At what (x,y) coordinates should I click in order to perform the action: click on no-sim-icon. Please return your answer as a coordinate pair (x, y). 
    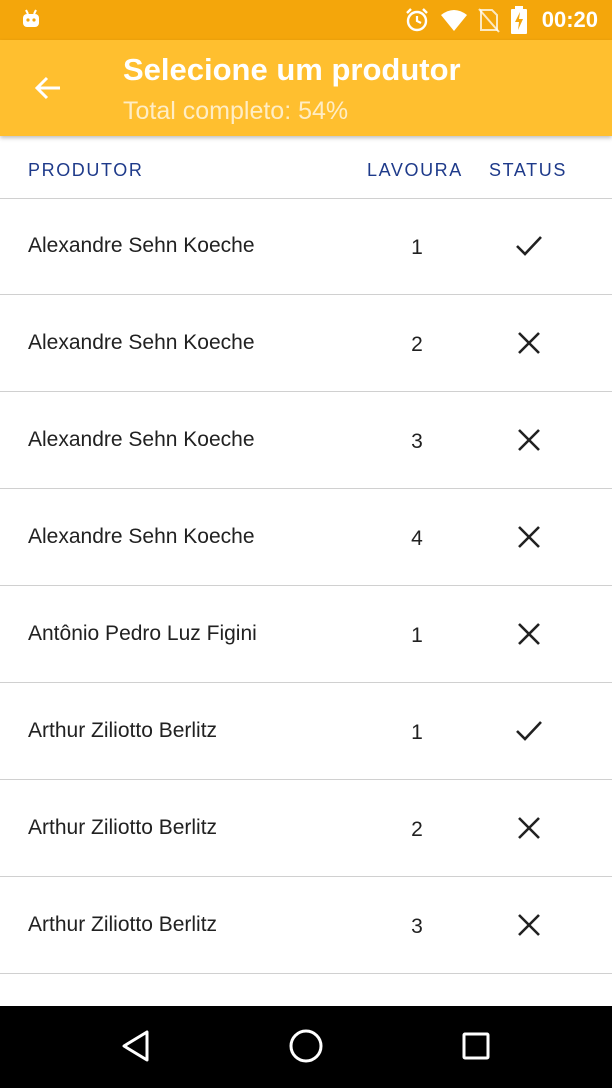
    Looking at the image, I should click on (488, 20).